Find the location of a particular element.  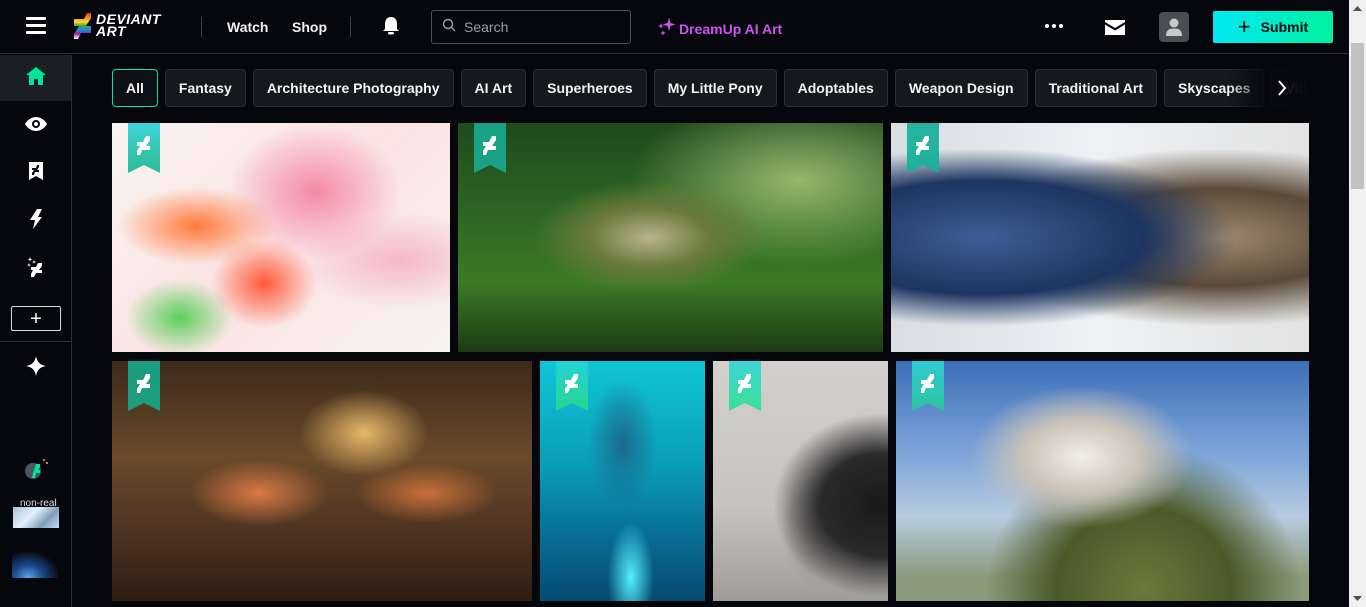

submit-label: Submit is located at coordinates (1284, 27).